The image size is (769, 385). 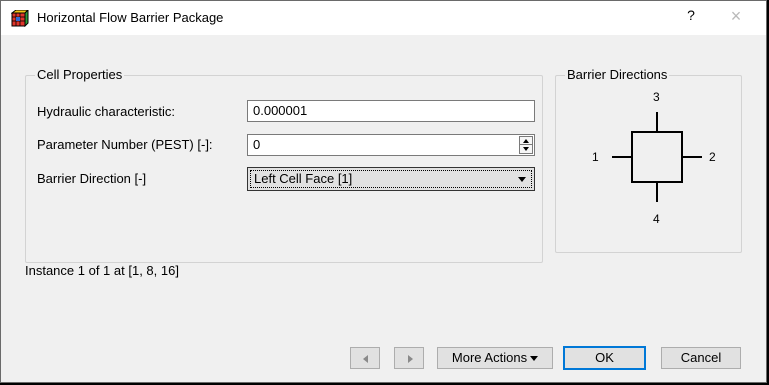 I want to click on title-bar: Horizontal Flow Barrier Package ? ×, so click(x=383, y=18).